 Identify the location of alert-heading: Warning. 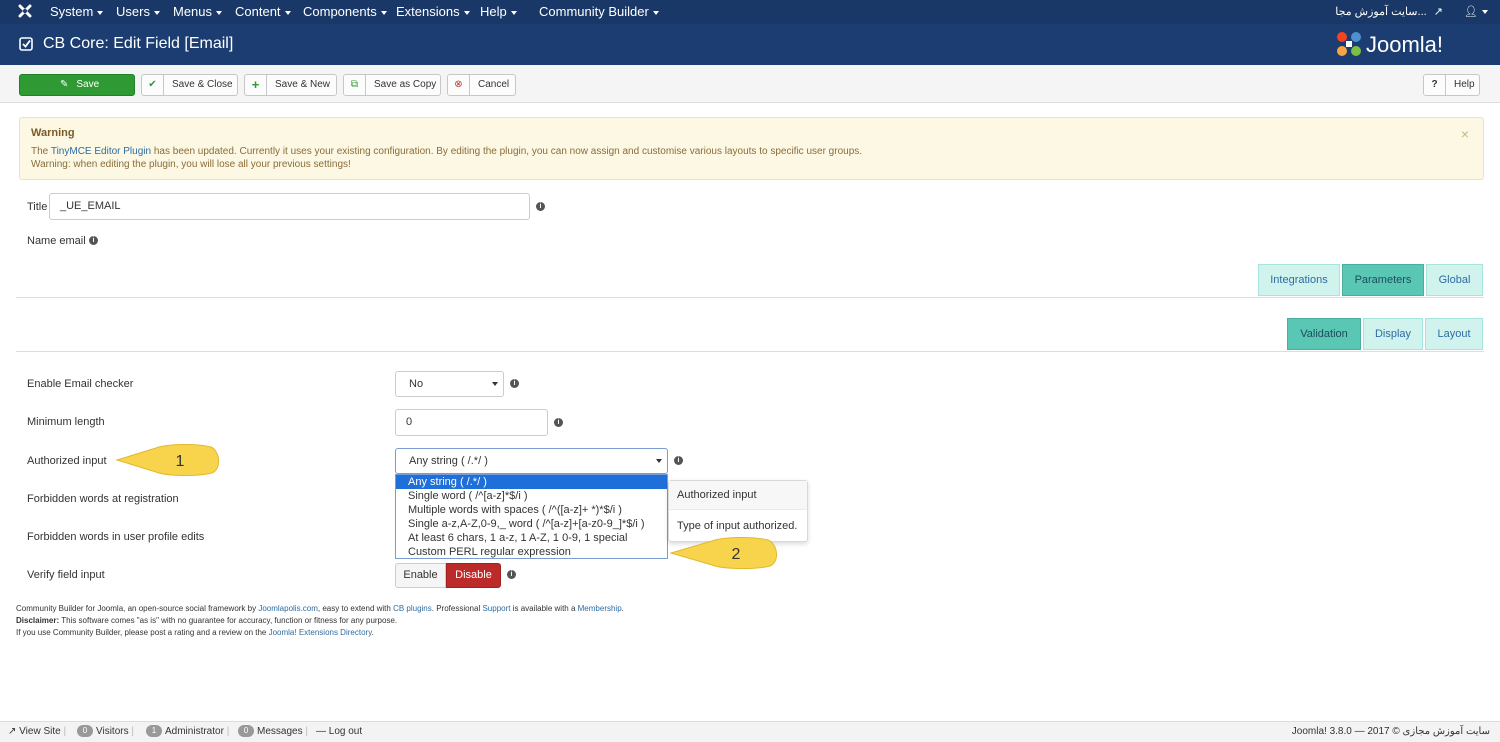
(53, 133).